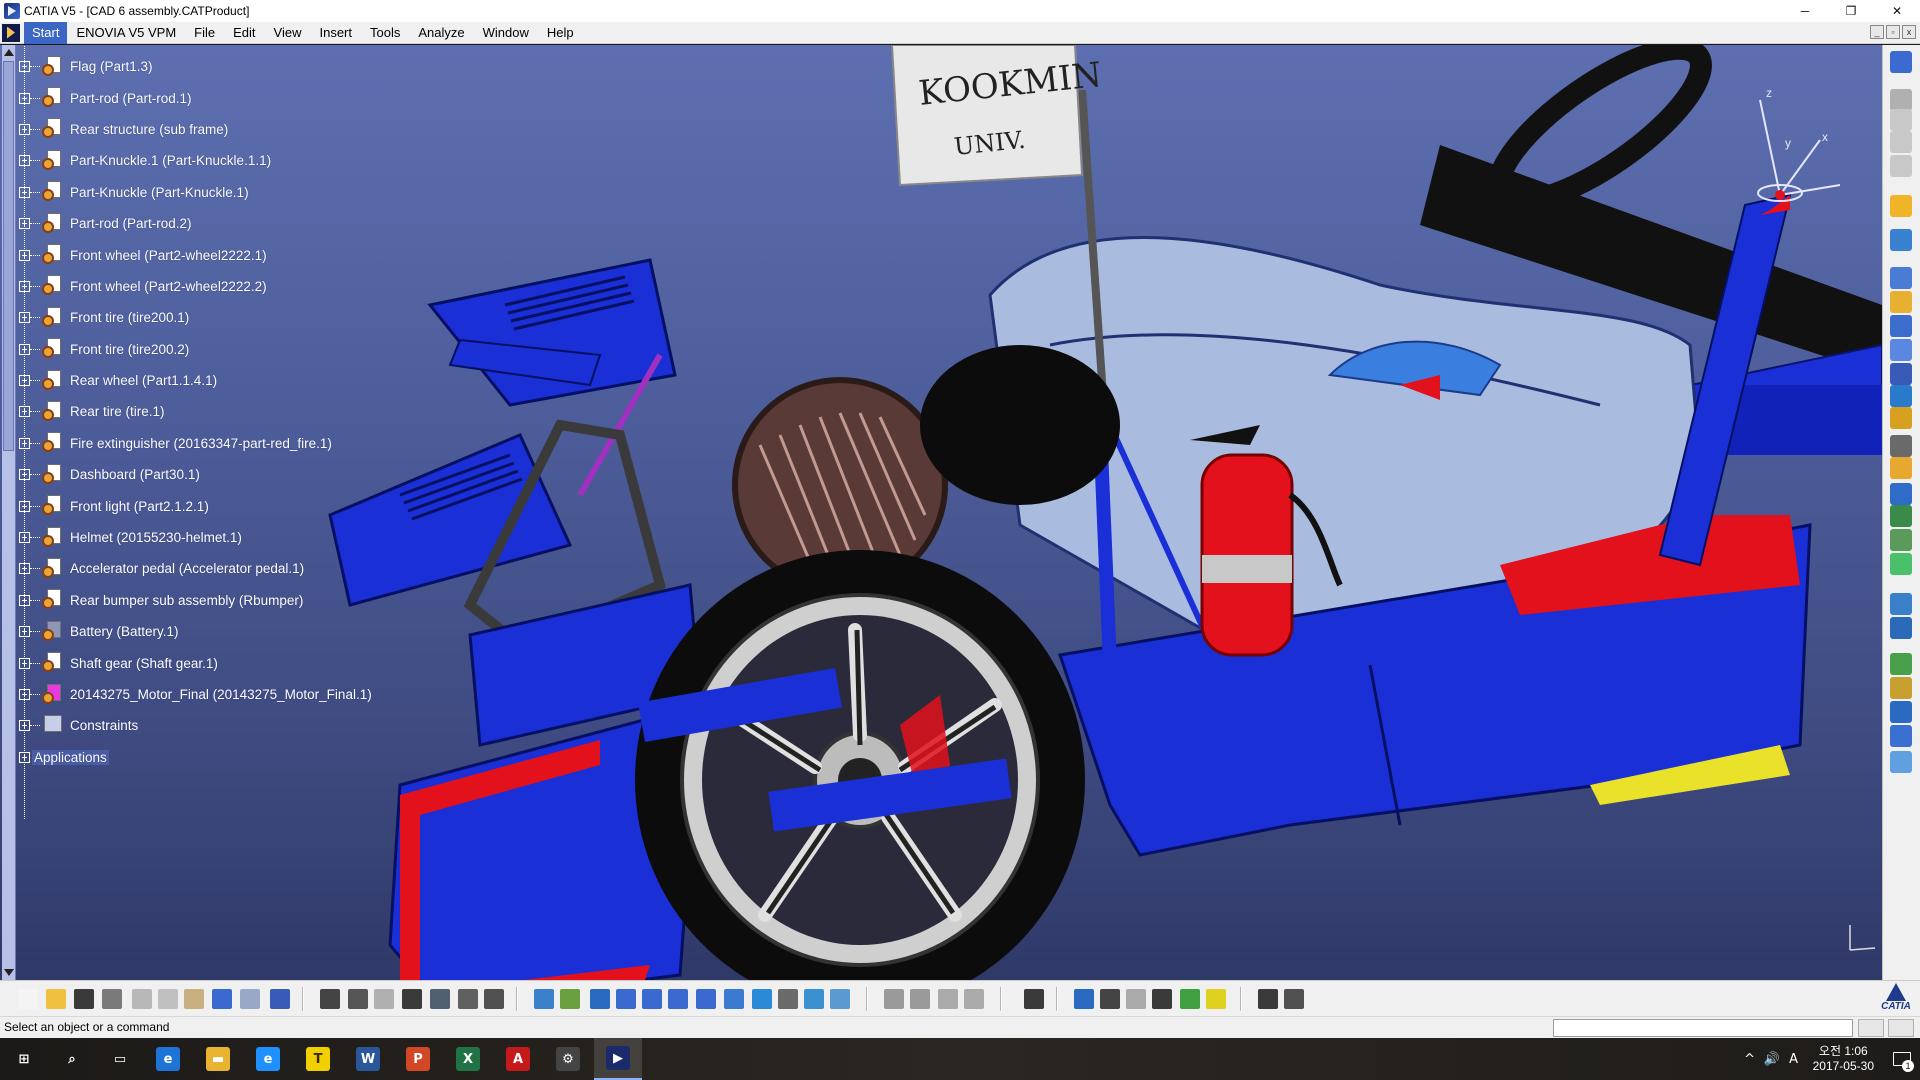 The width and height of the screenshot is (1920, 1080). Describe the element at coordinates (734, 999) in the screenshot. I see `multi-view-icon` at that location.